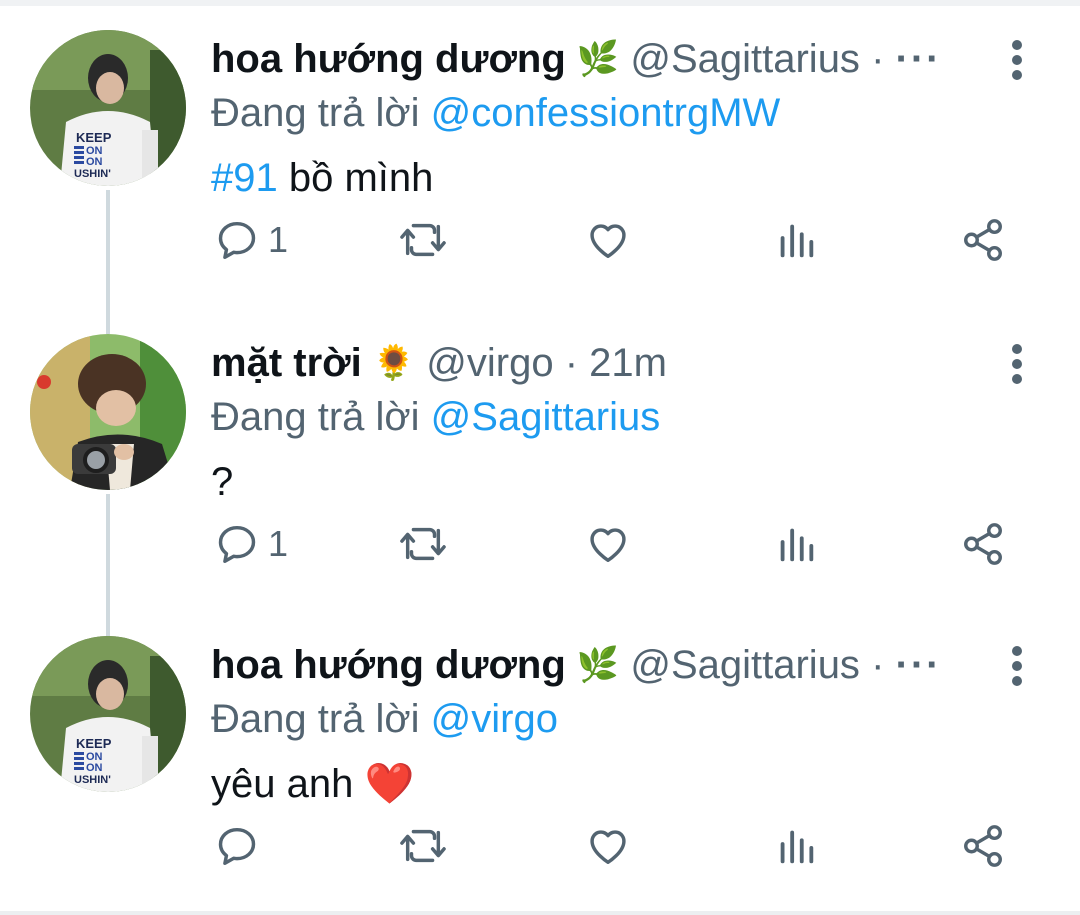 The height and width of the screenshot is (915, 1080). I want to click on tweet-body: ?, so click(222, 482).